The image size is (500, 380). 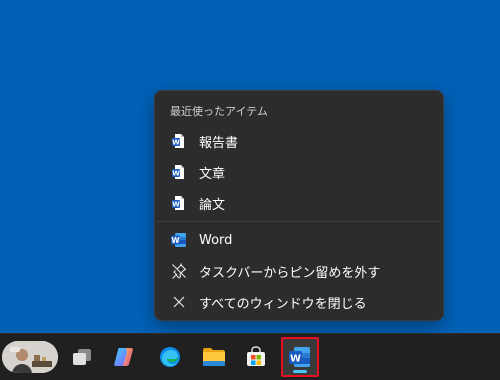 I want to click on menu-divider, so click(x=299, y=221).